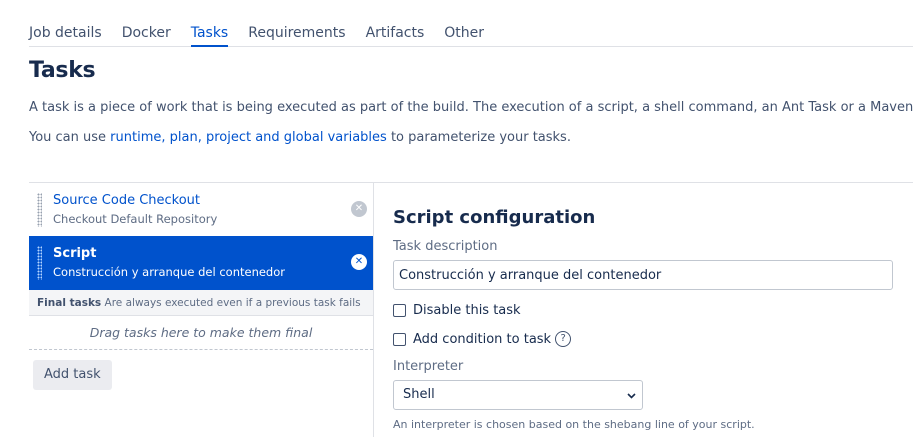  Describe the element at coordinates (631, 396) in the screenshot. I see `chevron-down-icon` at that location.